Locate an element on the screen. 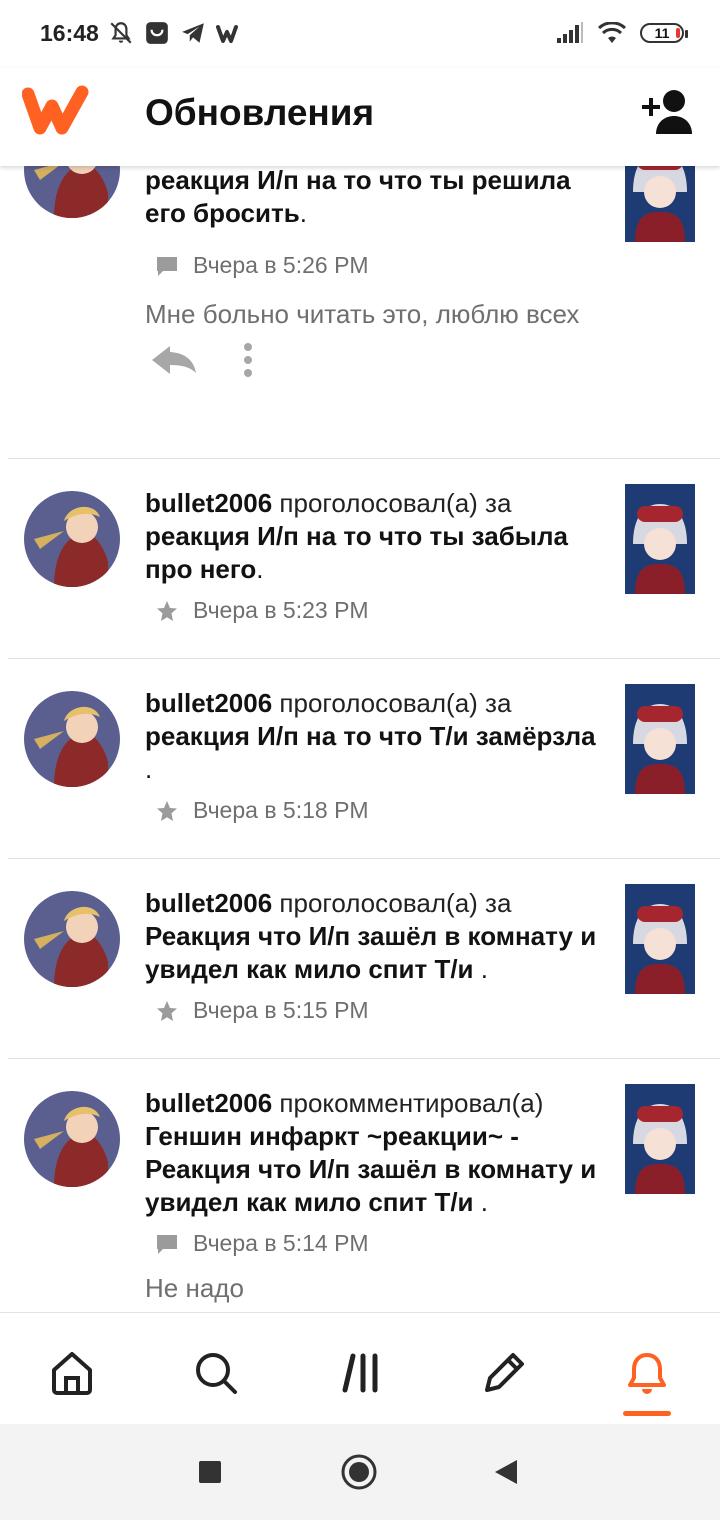 The image size is (720, 1520). notification-meta: Вчера в 5:23 PM is located at coordinates (262, 610).